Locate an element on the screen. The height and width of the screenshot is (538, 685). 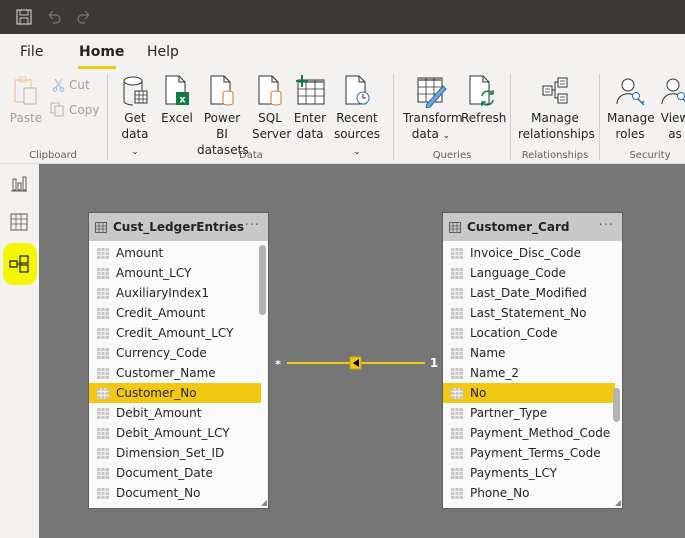
sql-server-icon is located at coordinates (270, 90).